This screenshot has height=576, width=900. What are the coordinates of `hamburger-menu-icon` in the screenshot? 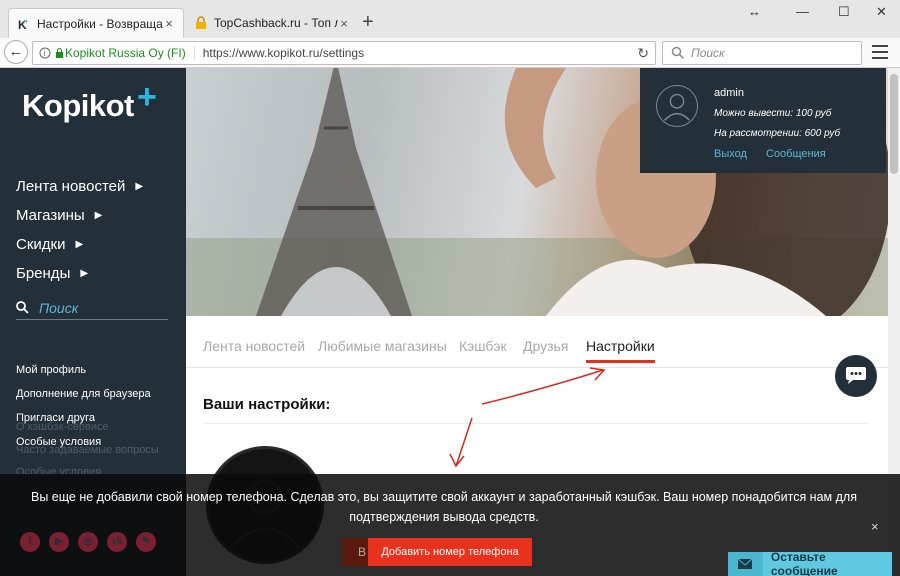 It's located at (880, 54).